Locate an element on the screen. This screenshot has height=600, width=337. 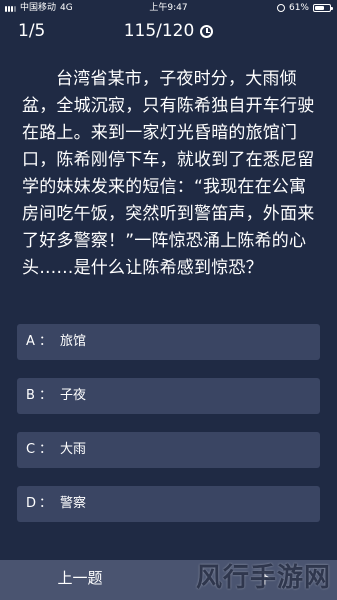
quiz-header: 1/5 115/120 is located at coordinates (168, 31).